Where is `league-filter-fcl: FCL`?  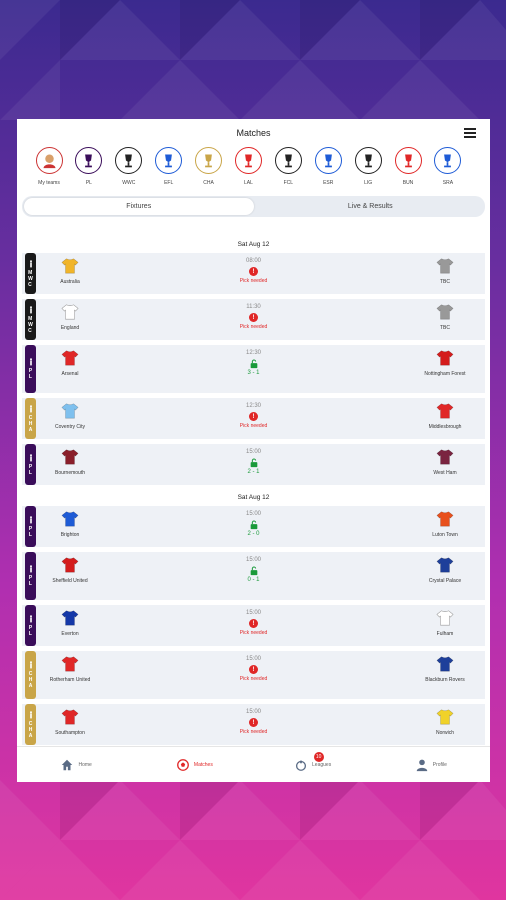
league-filter-fcl: FCL is located at coordinates (288, 166).